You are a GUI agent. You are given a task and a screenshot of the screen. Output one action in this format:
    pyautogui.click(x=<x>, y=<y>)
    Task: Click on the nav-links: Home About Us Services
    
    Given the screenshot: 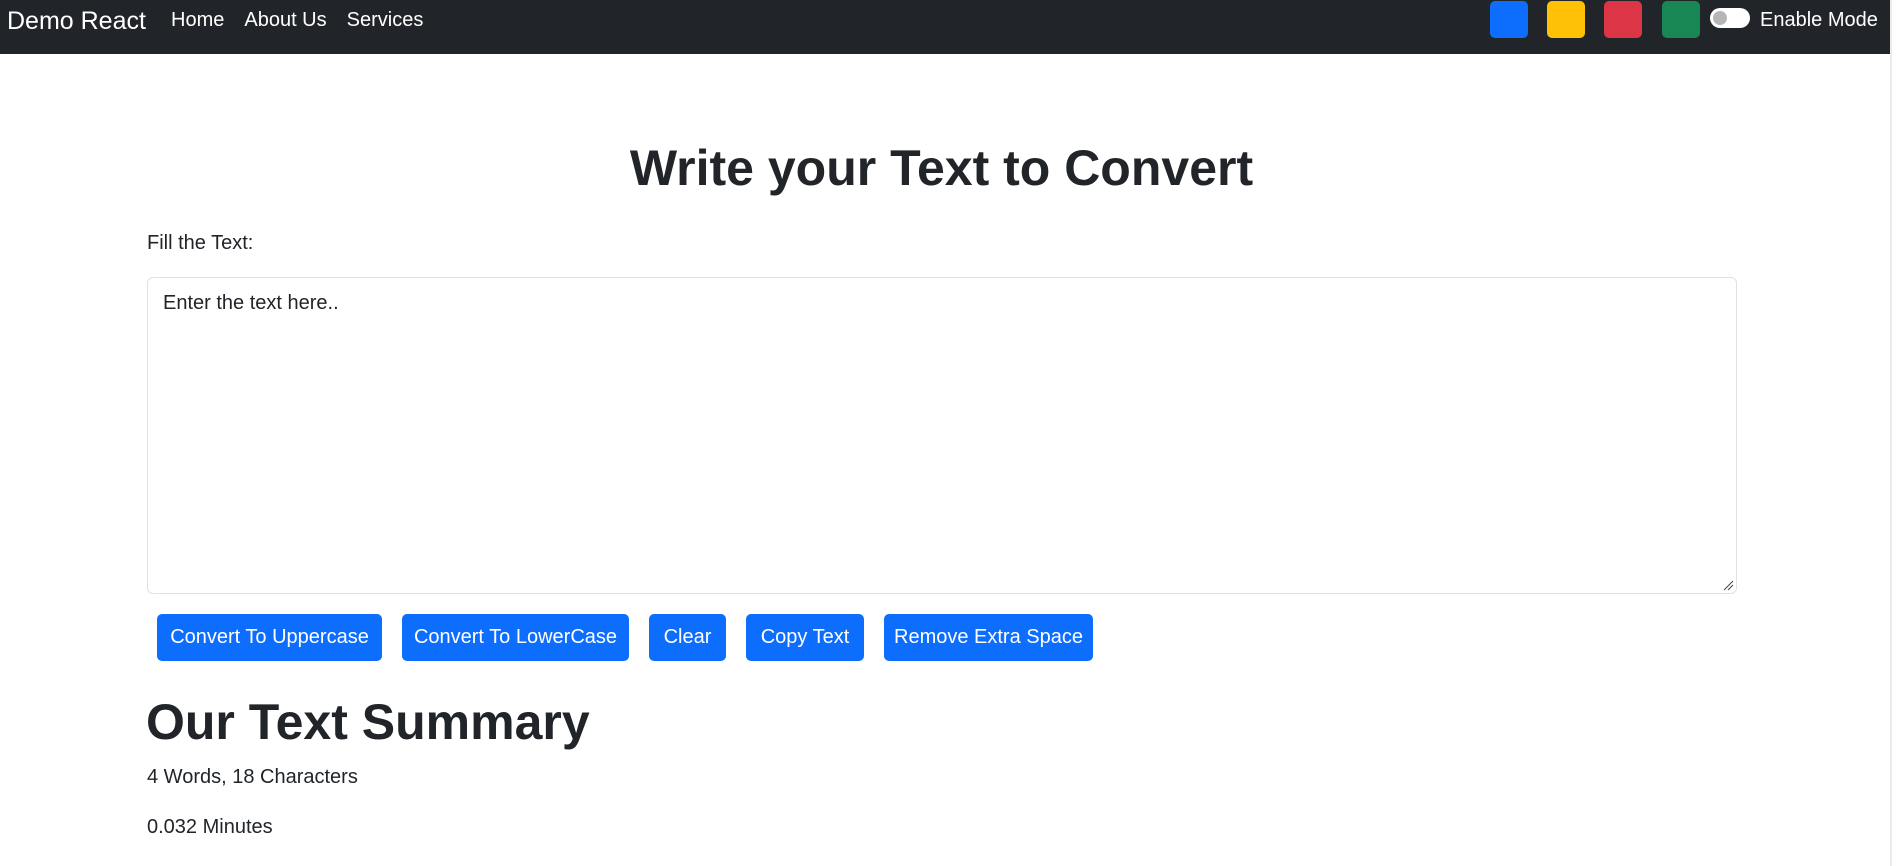 What is the action you would take?
    pyautogui.click(x=297, y=20)
    